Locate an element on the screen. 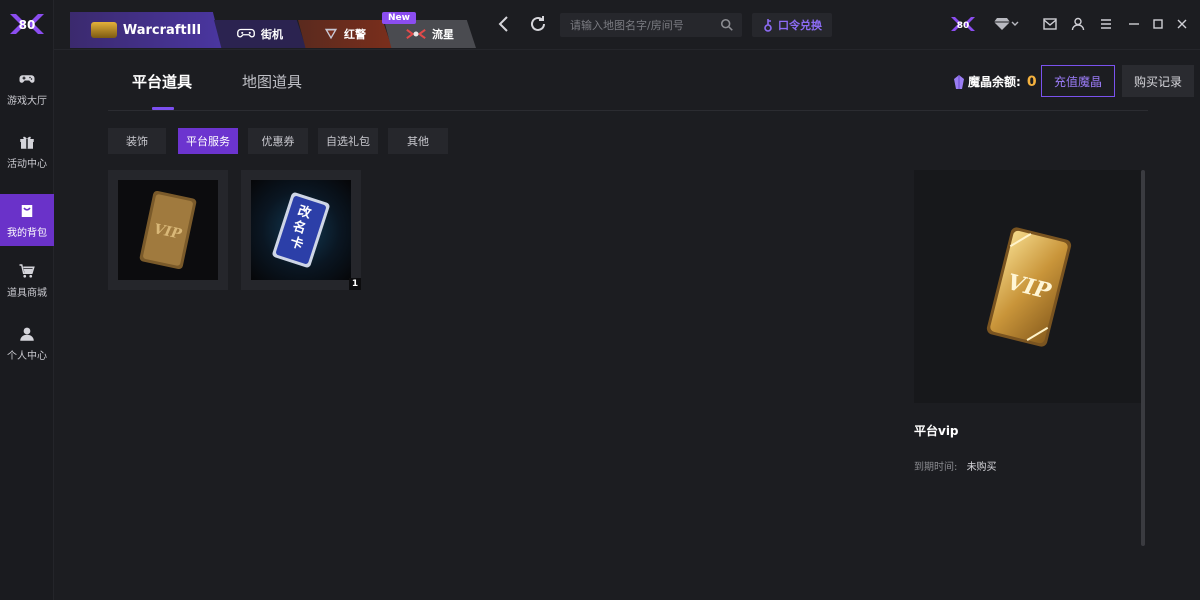 The image size is (1200, 600). balance-value: 0 is located at coordinates (1031, 81).